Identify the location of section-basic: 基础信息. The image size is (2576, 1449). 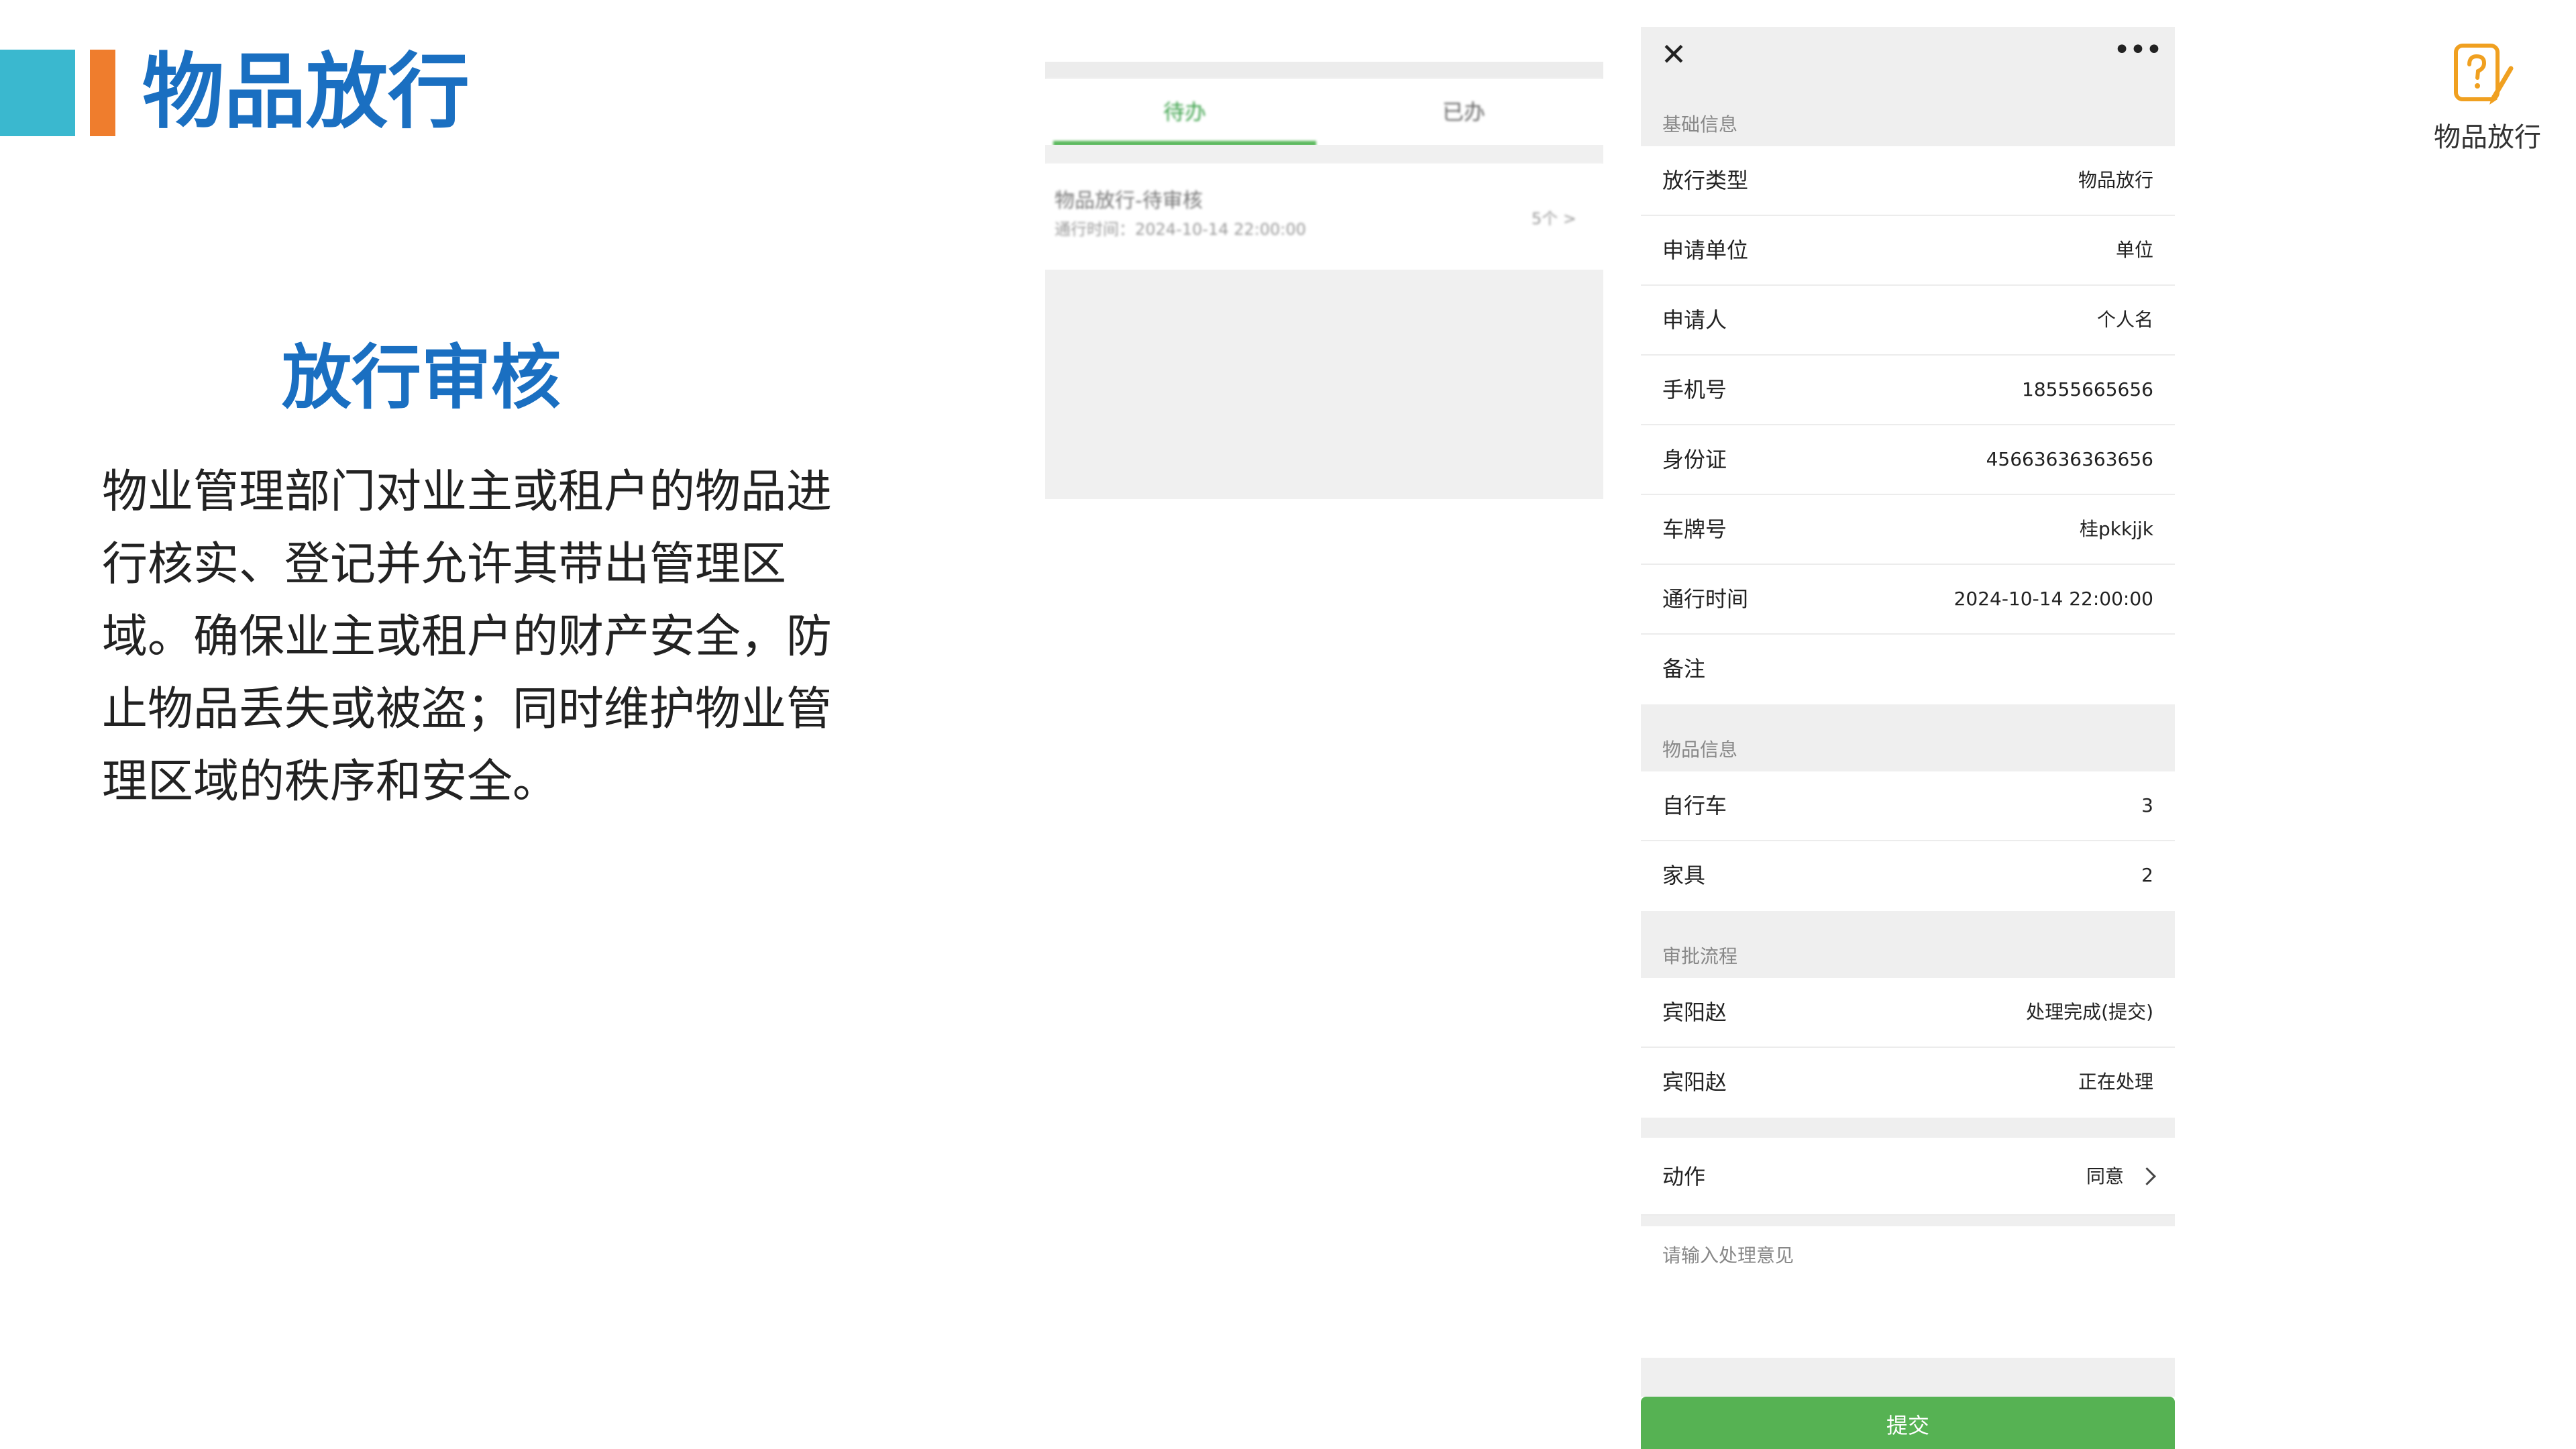
(1908, 114).